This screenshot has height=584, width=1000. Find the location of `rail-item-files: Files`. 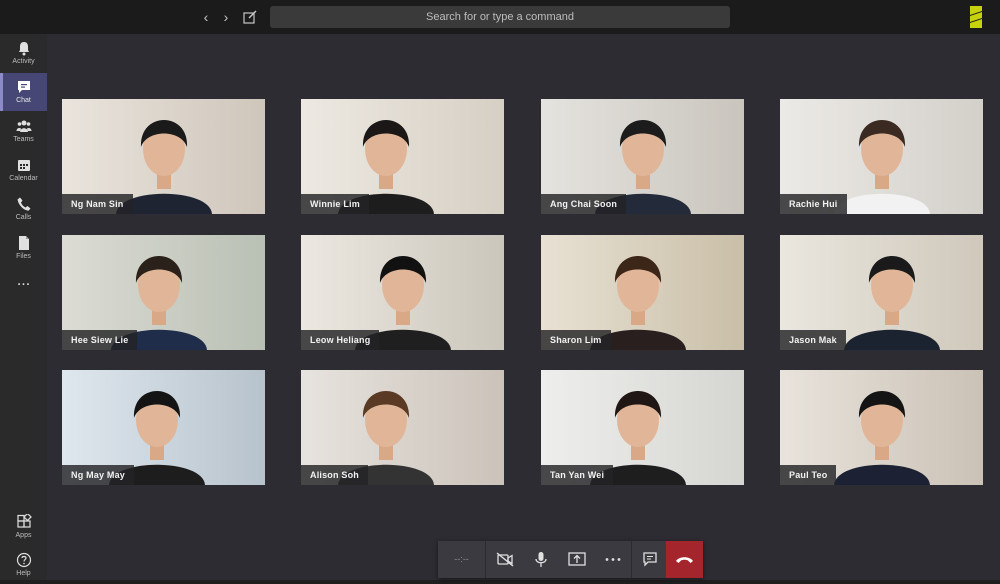

rail-item-files: Files is located at coordinates (23, 248).